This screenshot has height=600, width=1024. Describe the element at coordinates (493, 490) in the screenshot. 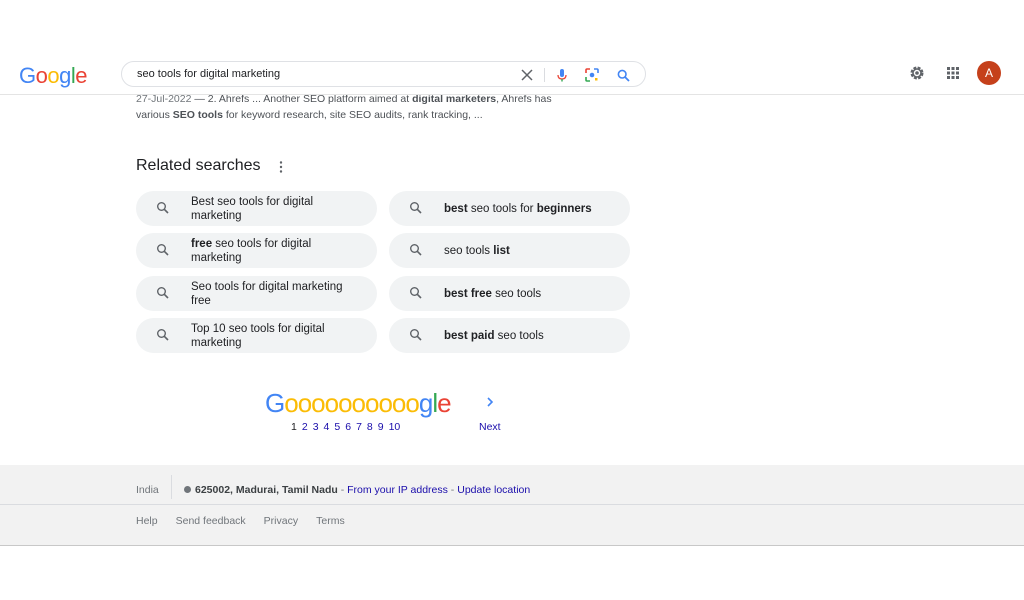

I see `update-location-link: Update location` at that location.